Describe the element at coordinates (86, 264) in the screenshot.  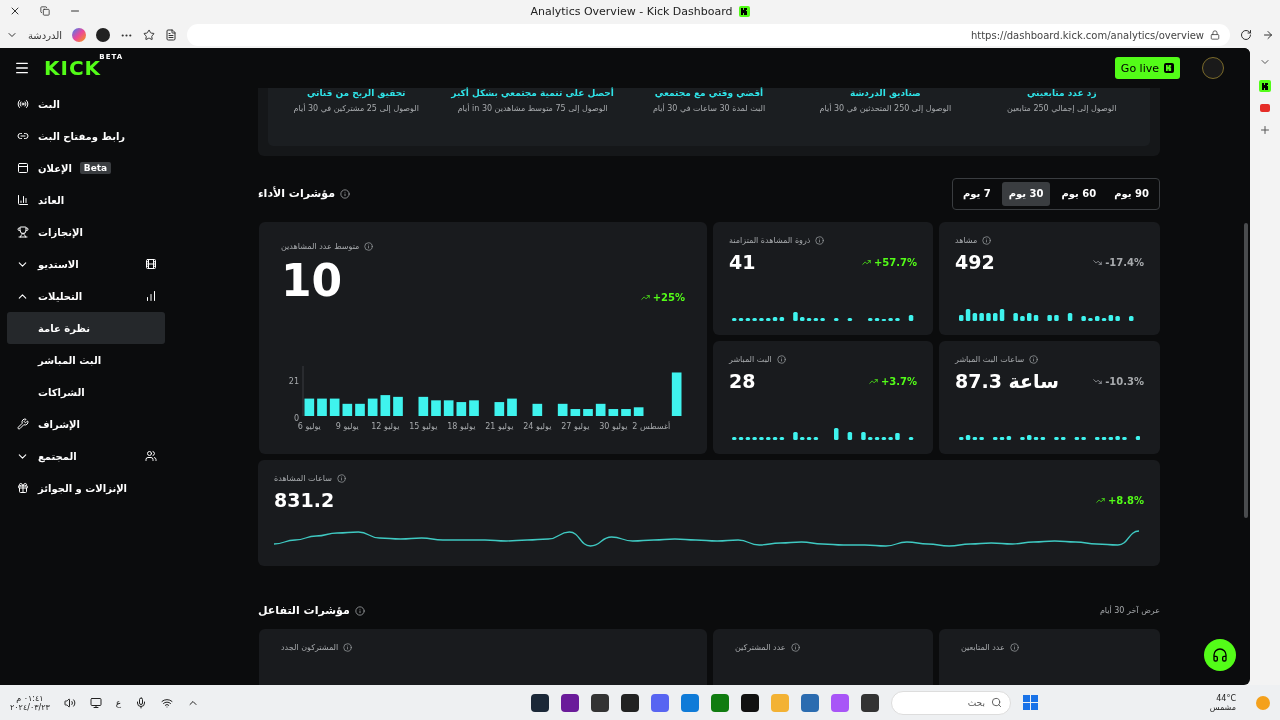
I see `sidebar-item: الاستديو` at that location.